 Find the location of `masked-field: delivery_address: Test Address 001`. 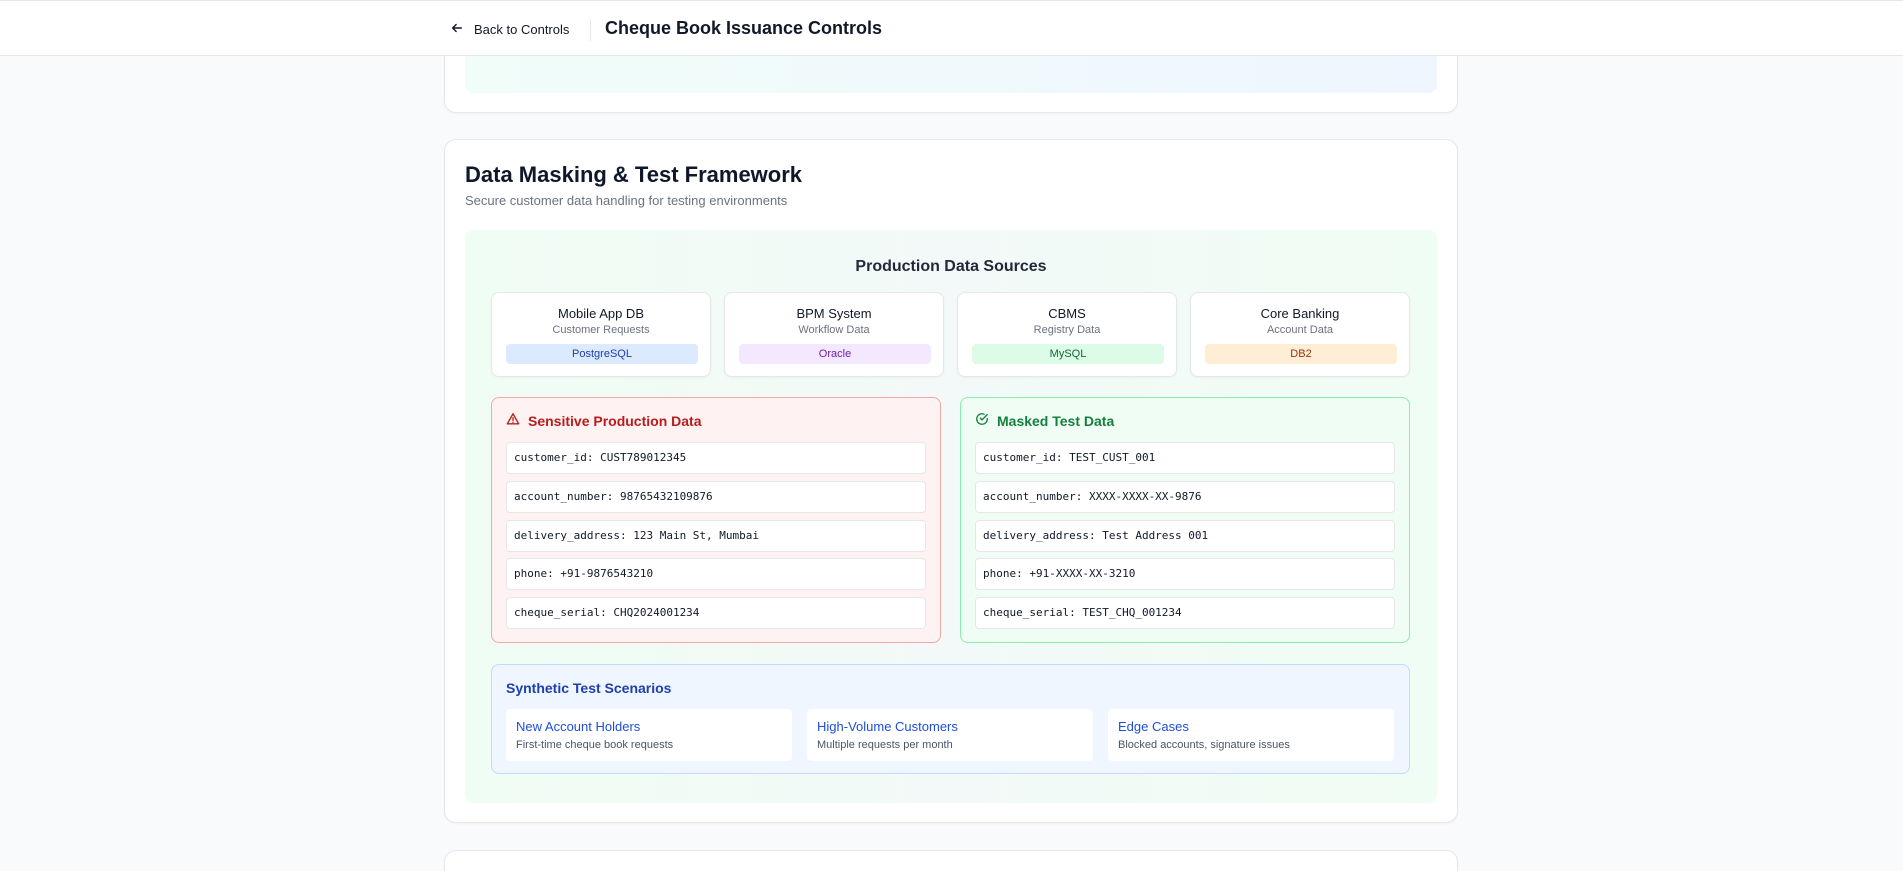

masked-field: delivery_address: Test Address 001 is located at coordinates (1185, 536).